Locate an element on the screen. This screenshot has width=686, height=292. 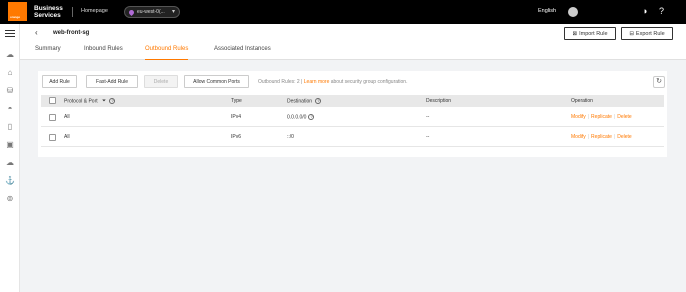
learn-more-link: Learn more is located at coordinates (317, 82).